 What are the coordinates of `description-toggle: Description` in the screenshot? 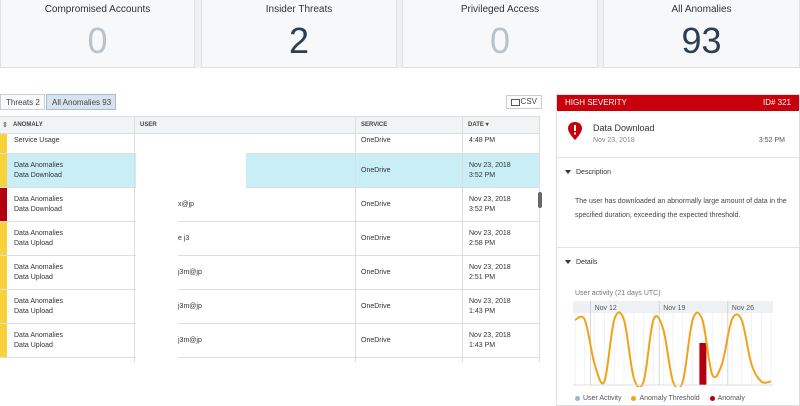 It's located at (588, 172).